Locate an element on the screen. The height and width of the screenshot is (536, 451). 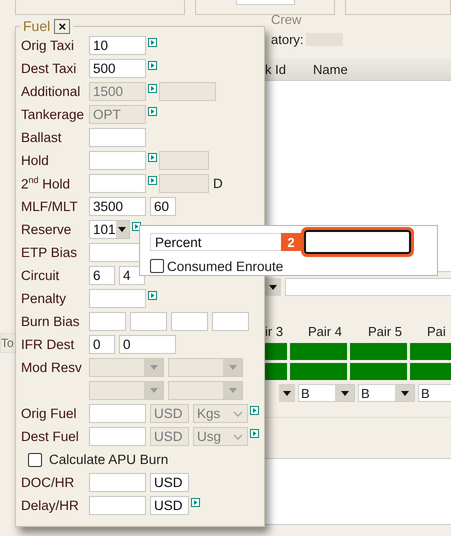
field-label: 2$^{nd}$ Hold is located at coordinates (46, 183).